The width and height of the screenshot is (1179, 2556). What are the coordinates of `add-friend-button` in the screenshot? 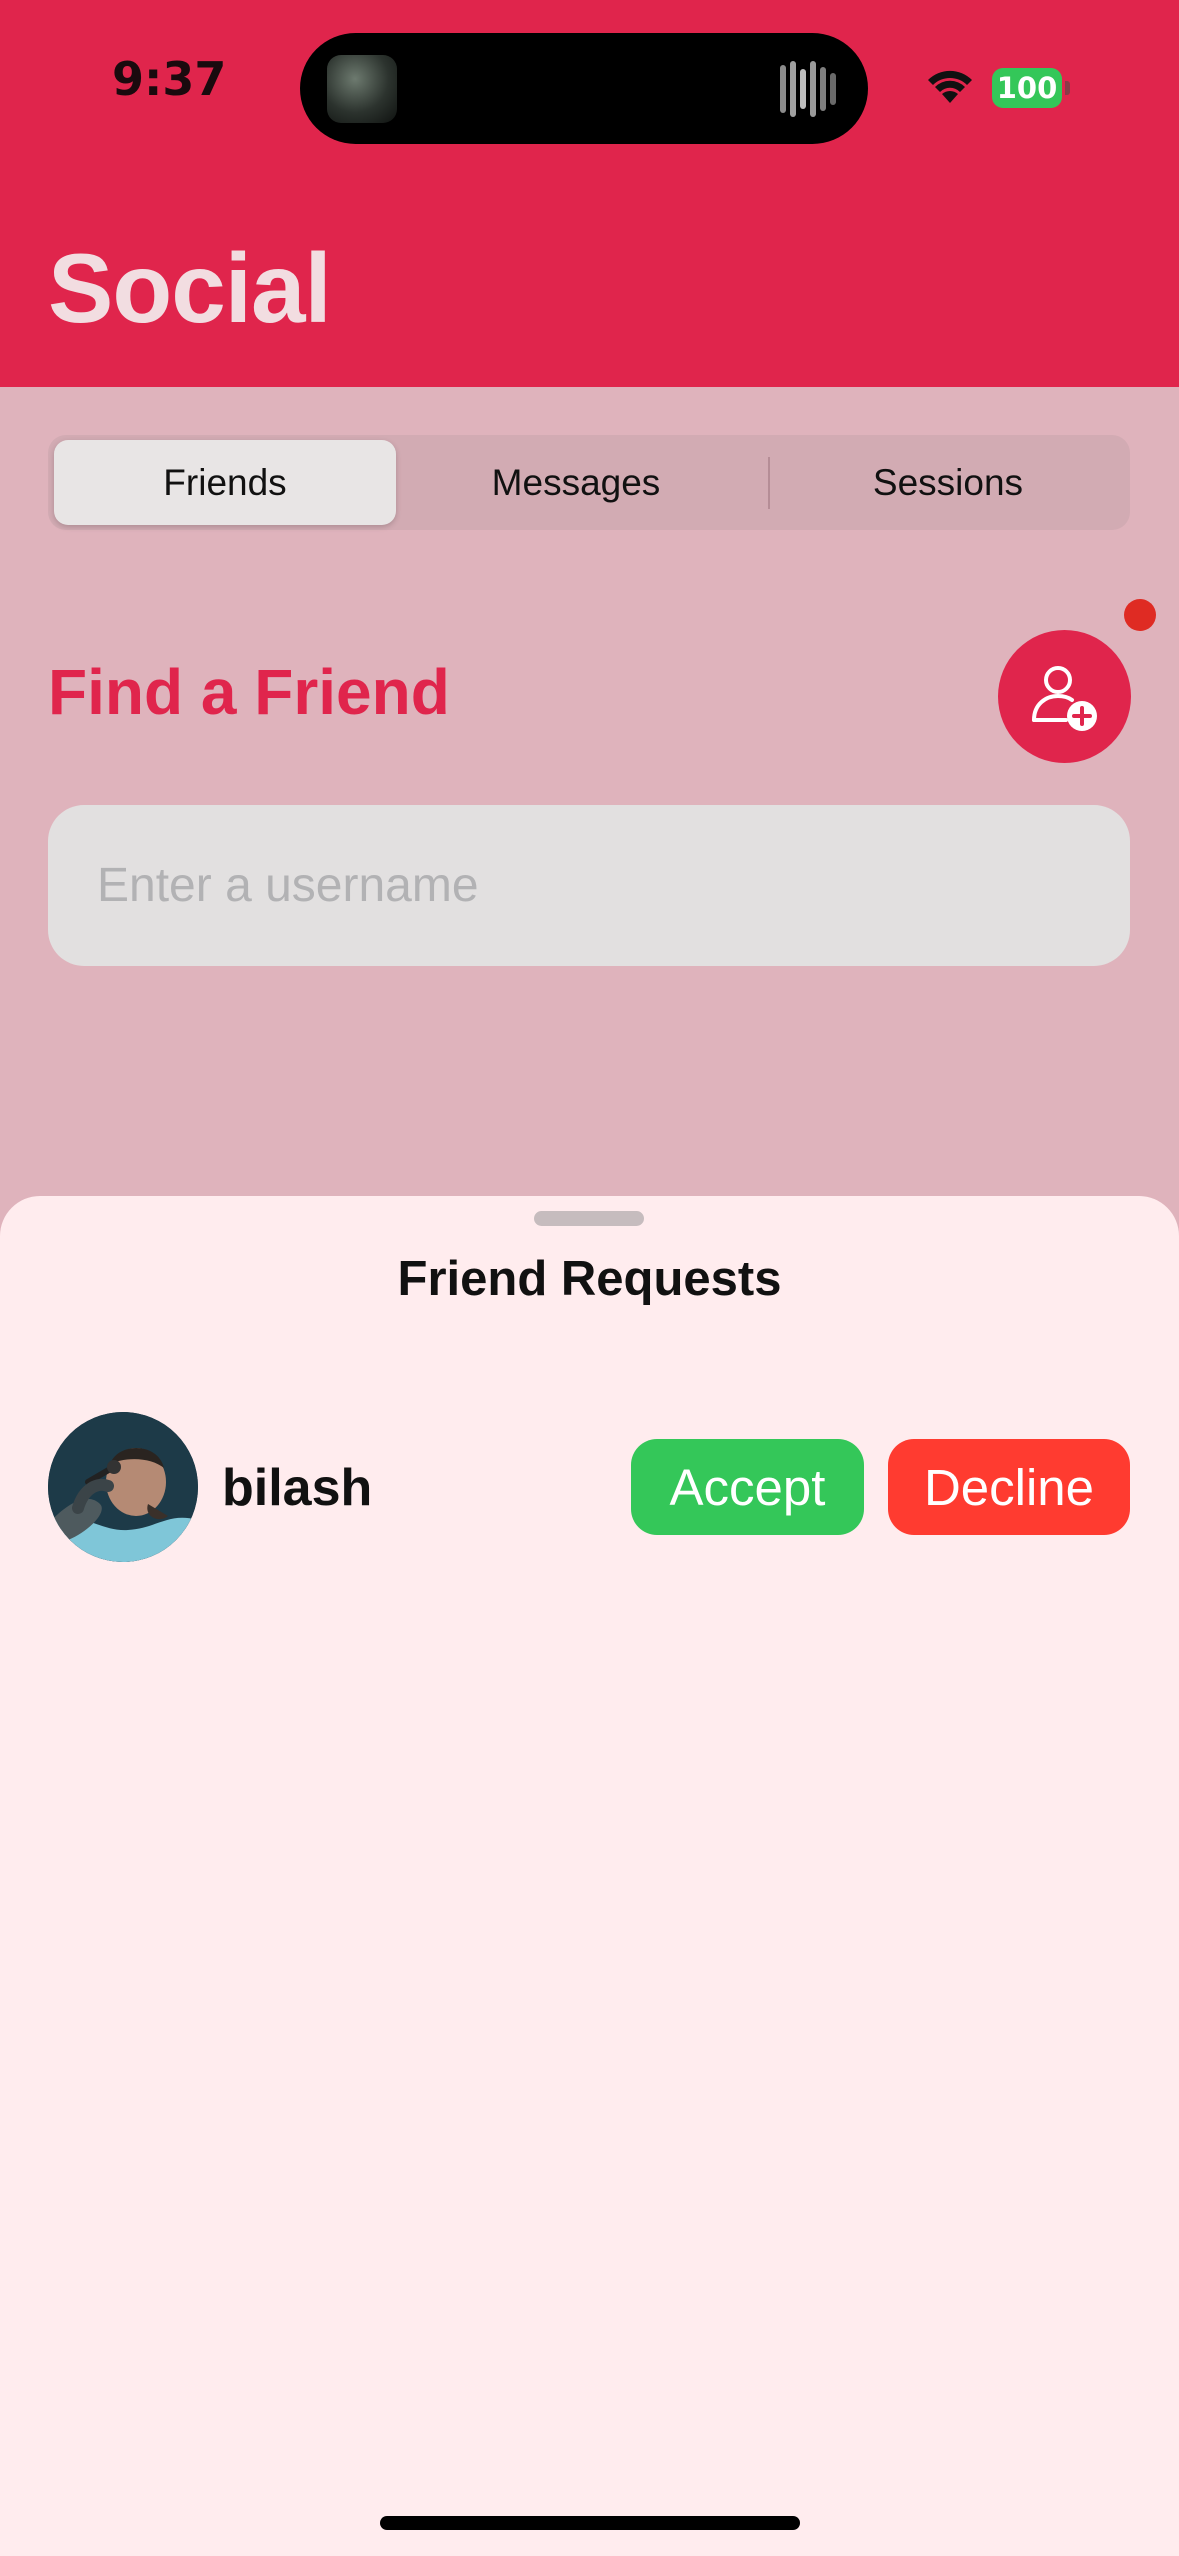 It's located at (1064, 696).